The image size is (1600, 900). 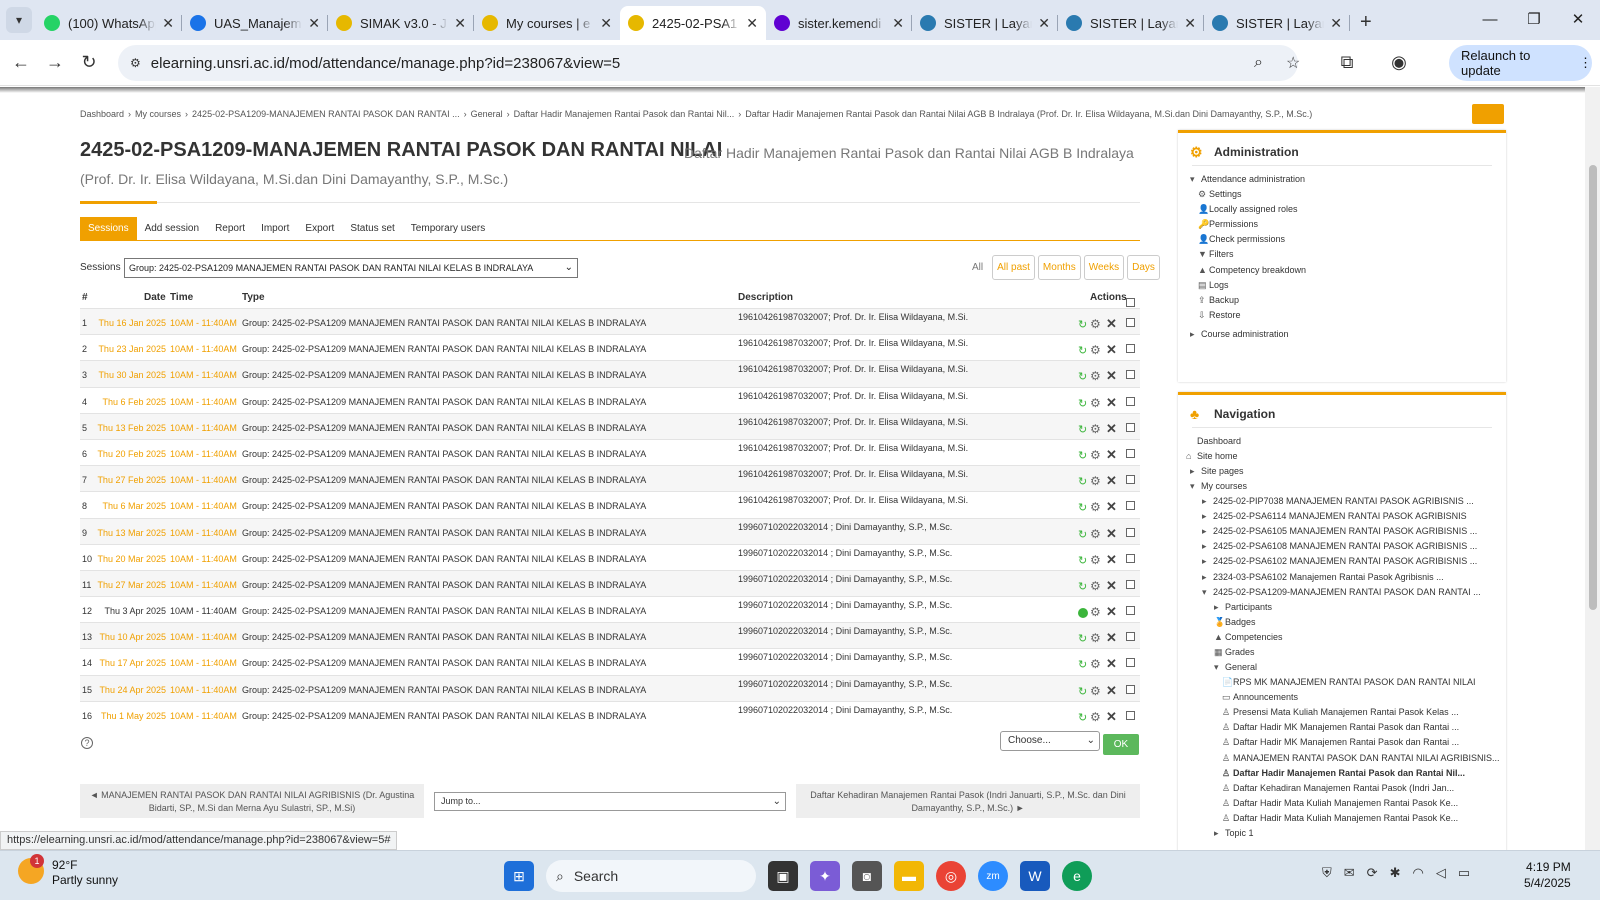 I want to click on breadcrumb-item: My courses, so click(x=158, y=114).